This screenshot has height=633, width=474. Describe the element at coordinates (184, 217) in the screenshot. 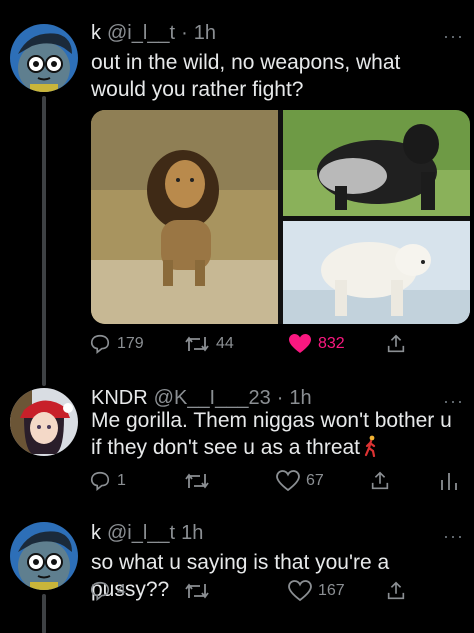

I see `lion-photo` at that location.